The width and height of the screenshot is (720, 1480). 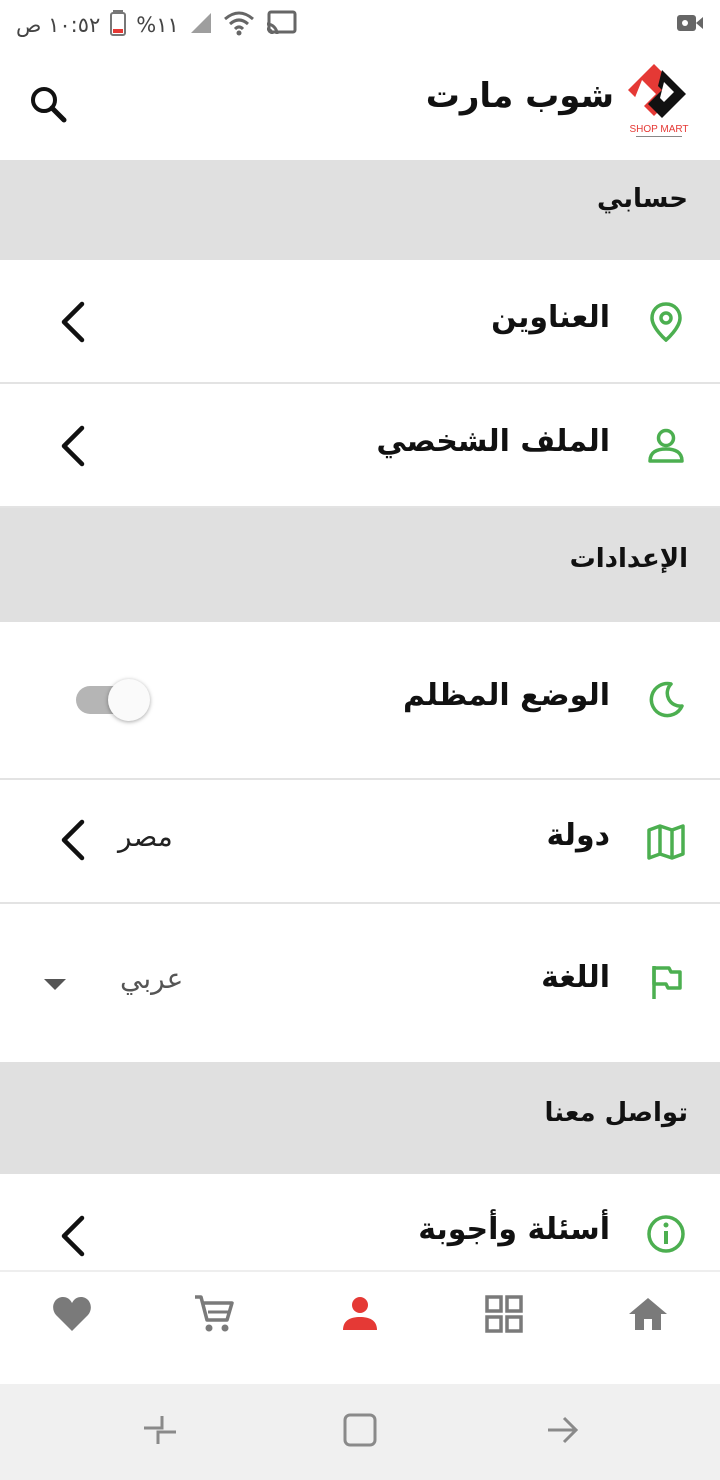 I want to click on recent-apps-icon, so click(x=160, y=1432).